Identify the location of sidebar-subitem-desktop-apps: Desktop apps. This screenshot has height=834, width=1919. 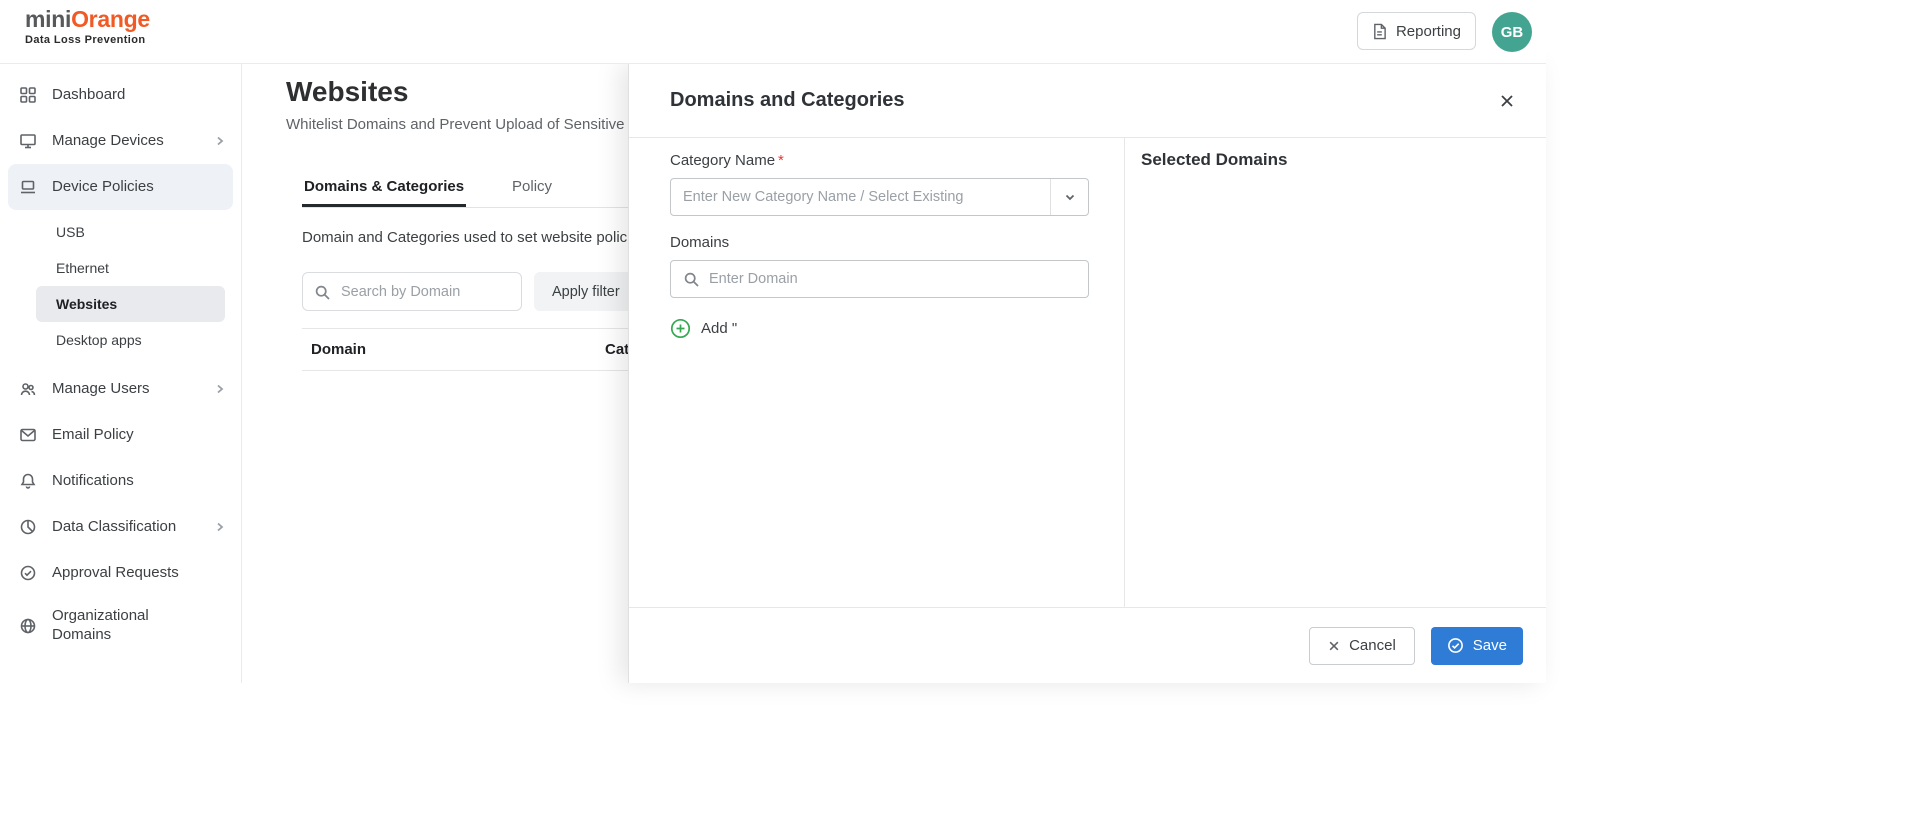
(130, 340).